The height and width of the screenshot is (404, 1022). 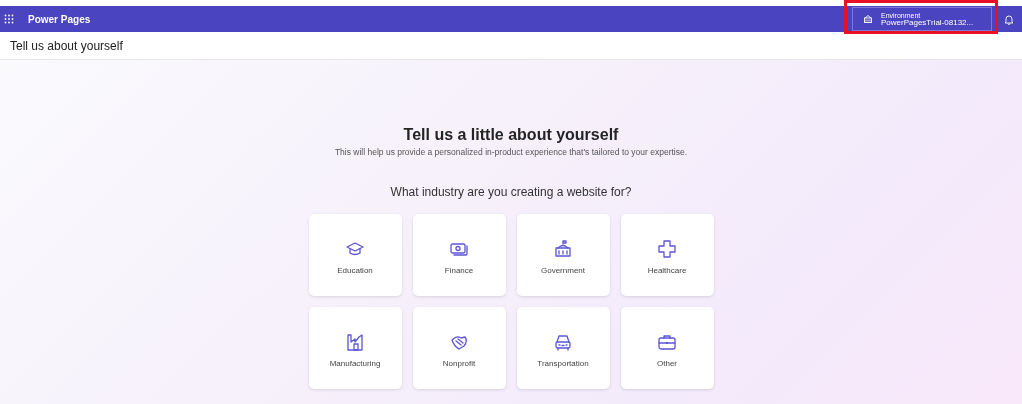 I want to click on industry-card: Other, so click(x=667, y=347).